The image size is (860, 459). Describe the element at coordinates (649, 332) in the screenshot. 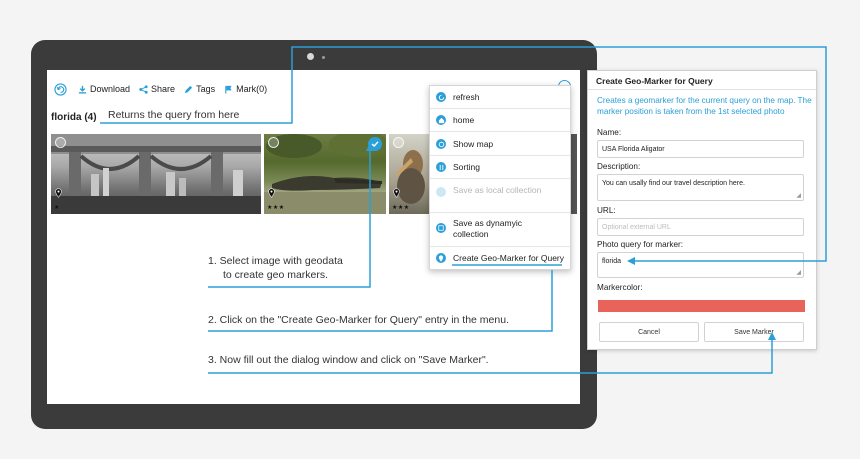

I see `cancel-button: Cancel` at that location.